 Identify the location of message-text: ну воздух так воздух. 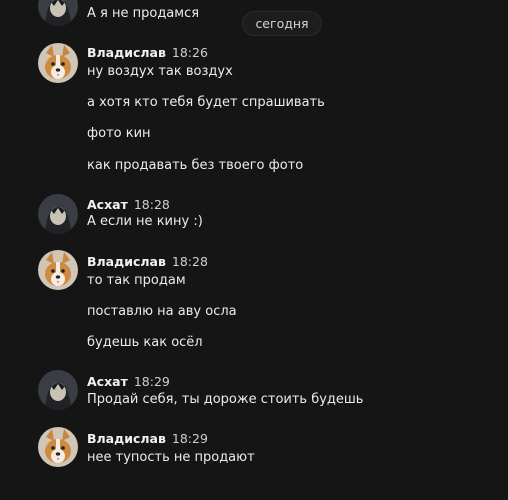
(160, 71).